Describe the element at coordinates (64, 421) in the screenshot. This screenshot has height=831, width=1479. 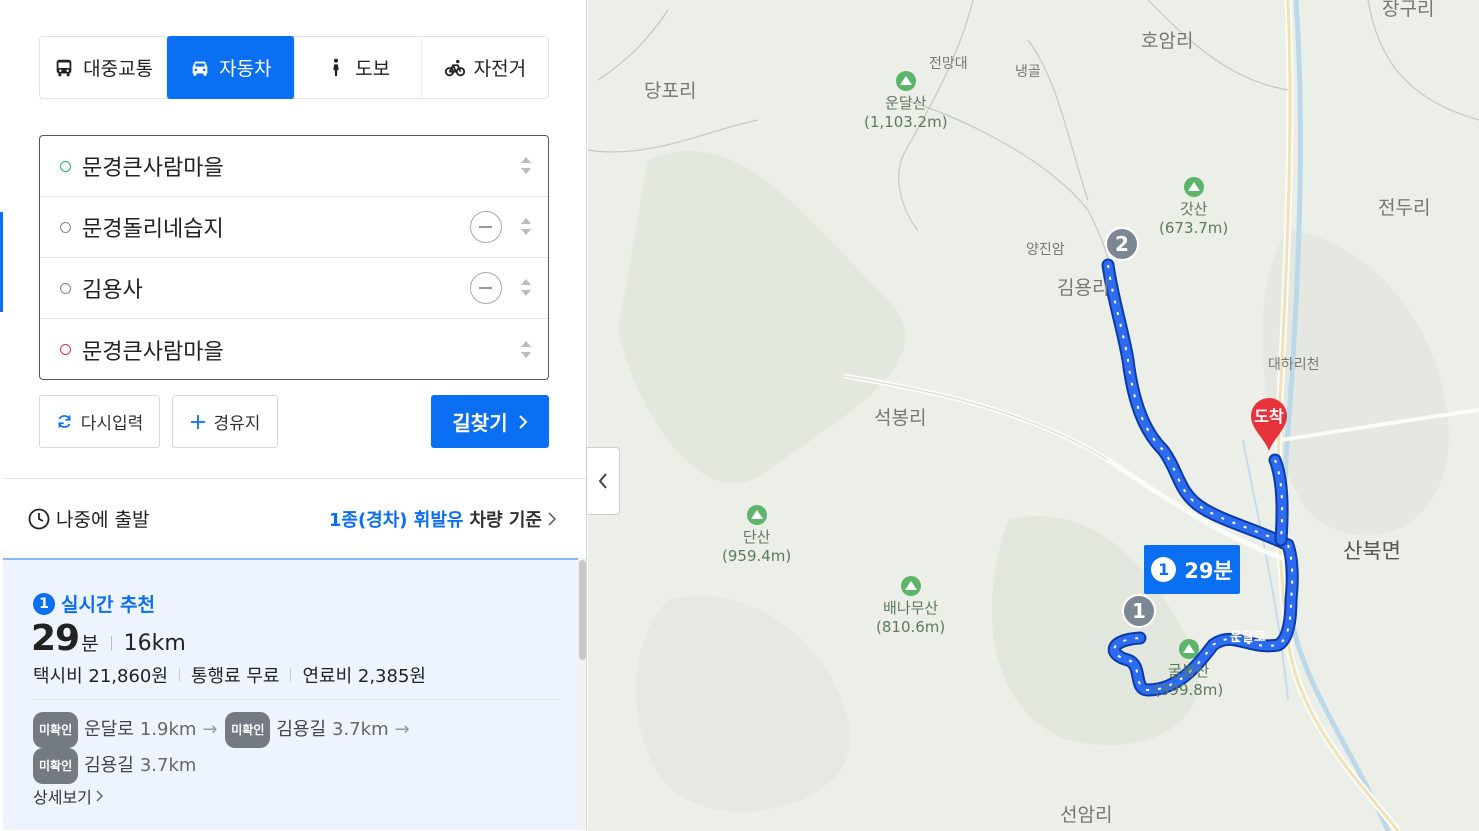
I see `refresh-icon` at that location.